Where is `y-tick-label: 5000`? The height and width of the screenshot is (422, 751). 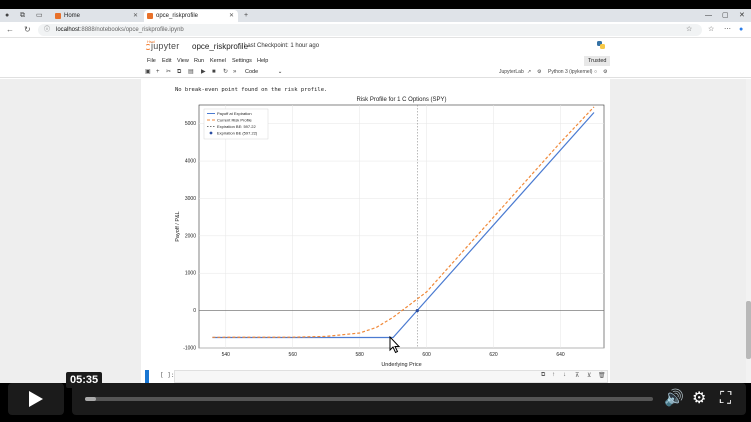 y-tick-label: 5000 is located at coordinates (190, 124).